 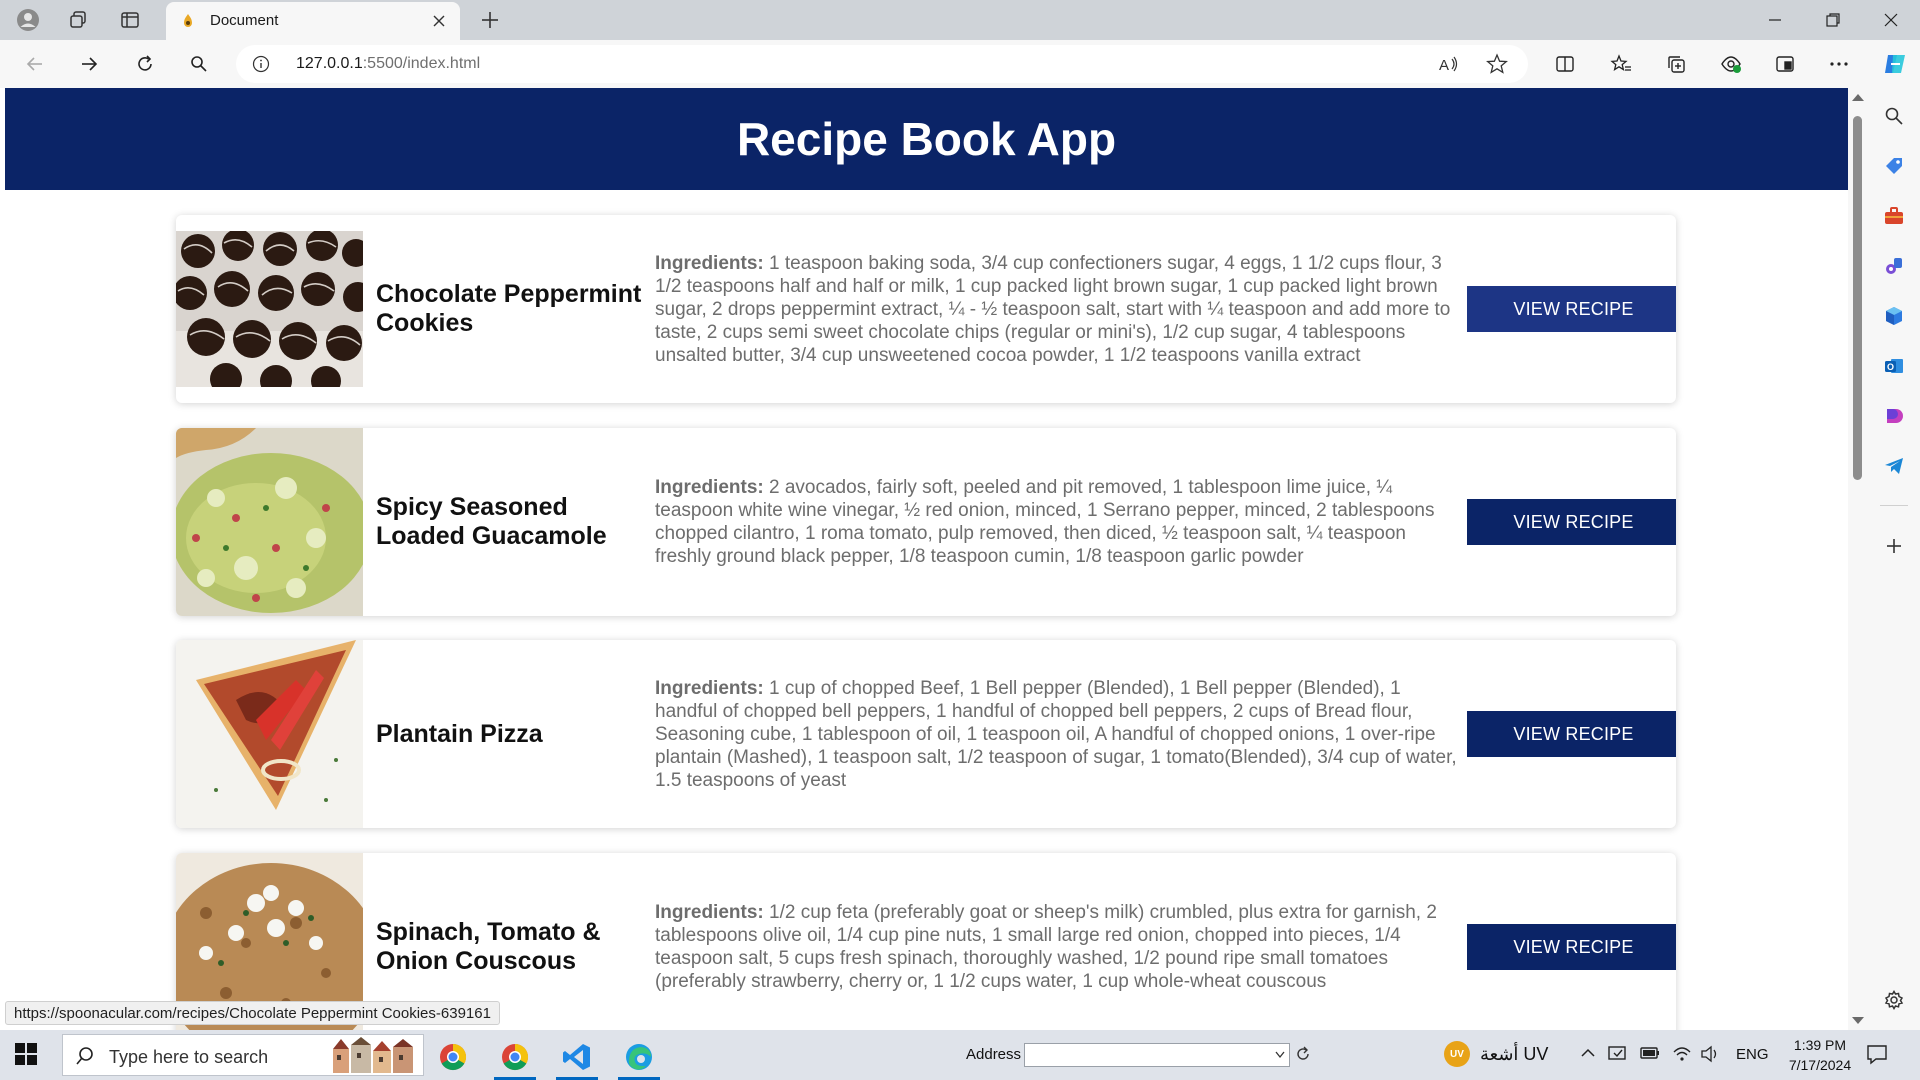 What do you see at coordinates (439, 21) in the screenshot?
I see `tab-close-icon` at bounding box center [439, 21].